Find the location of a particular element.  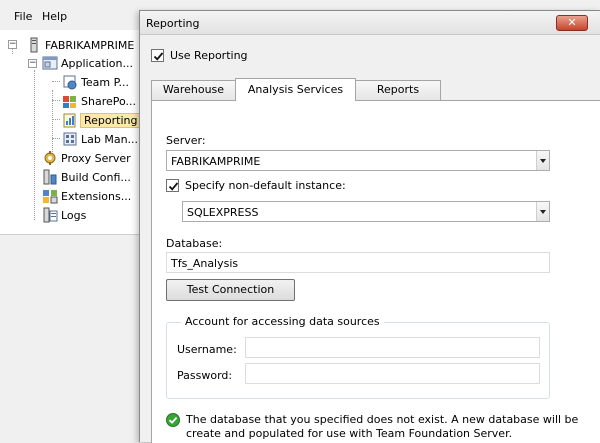

proxy-server-icon is located at coordinates (50, 158).